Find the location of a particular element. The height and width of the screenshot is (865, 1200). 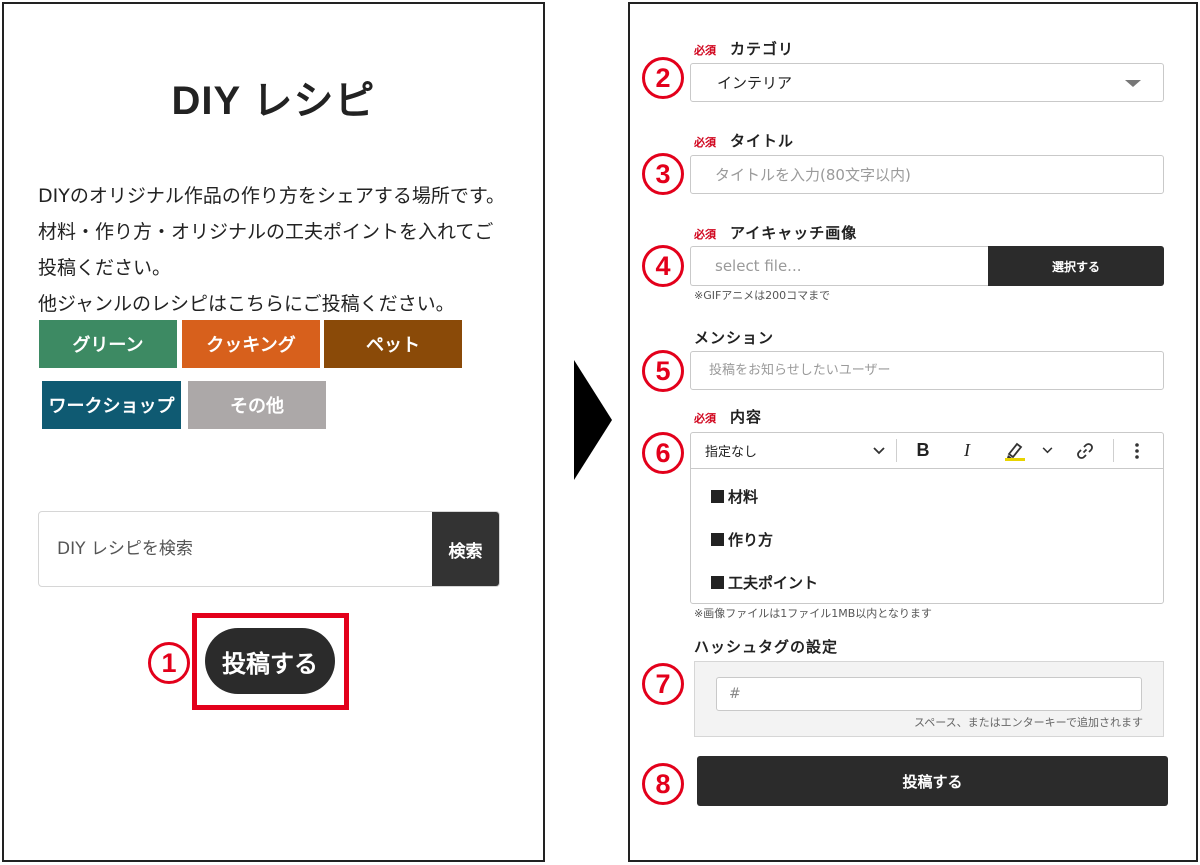

category-label-text: カテゴリ is located at coordinates (762, 49).